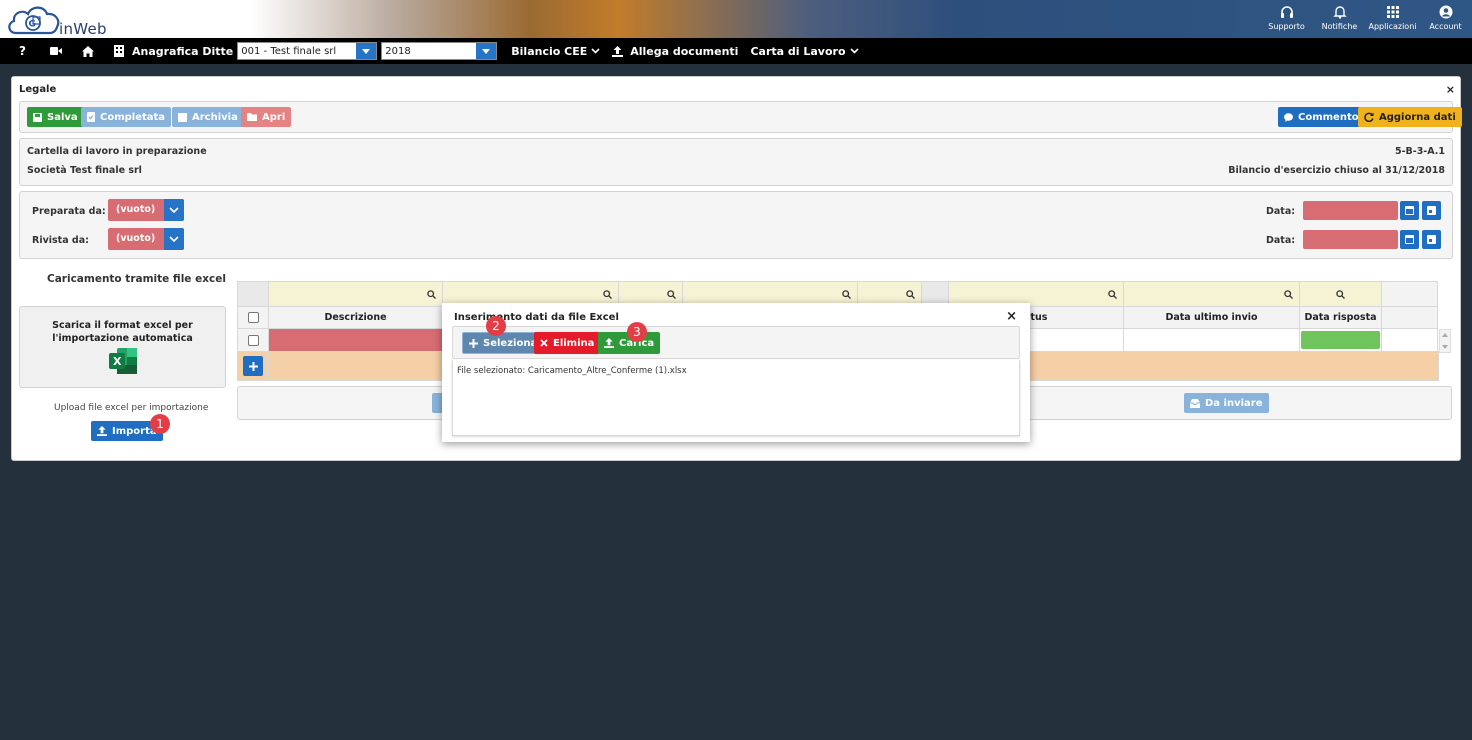  Describe the element at coordinates (503, 343) in the screenshot. I see `seleziona-button: Seleziona` at that location.